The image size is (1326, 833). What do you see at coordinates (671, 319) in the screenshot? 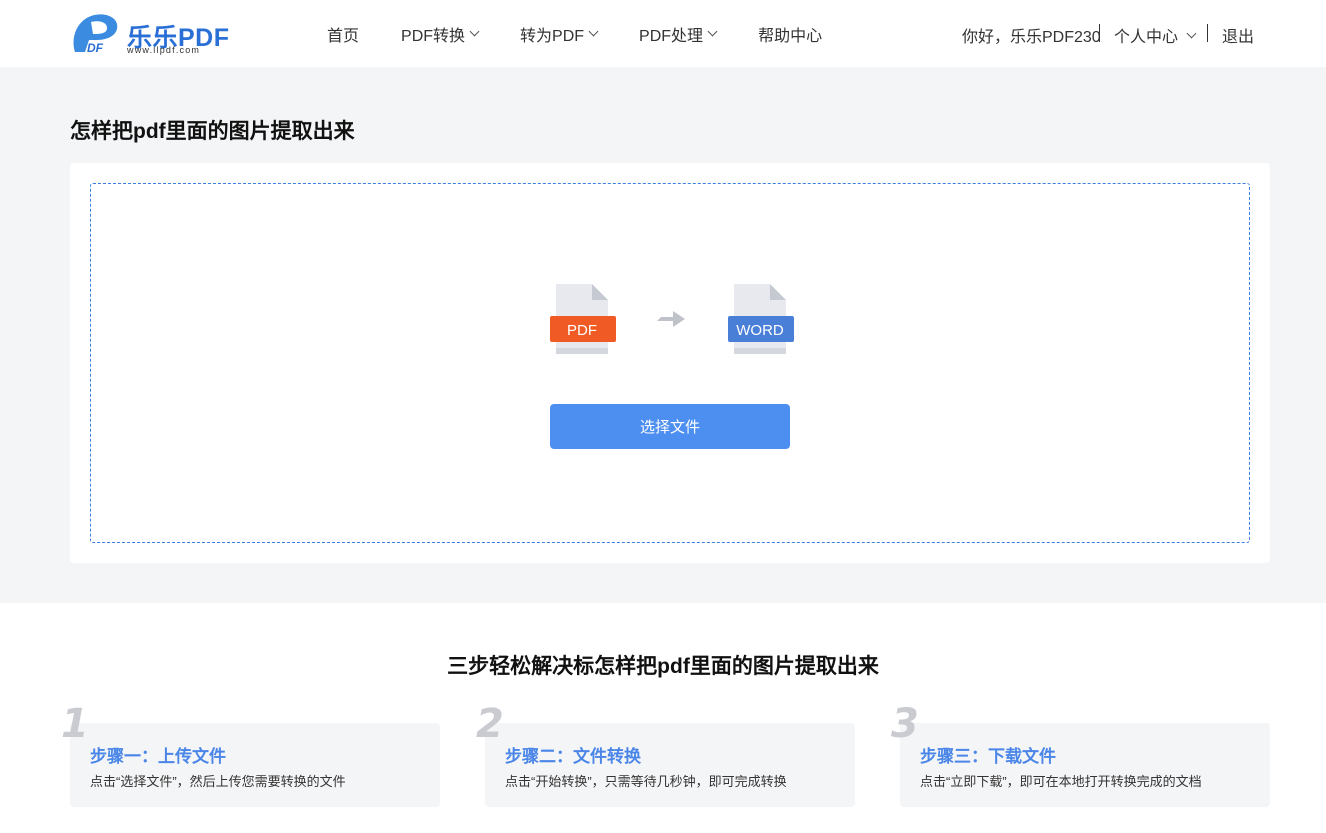
I see `arrow-right-icon` at bounding box center [671, 319].